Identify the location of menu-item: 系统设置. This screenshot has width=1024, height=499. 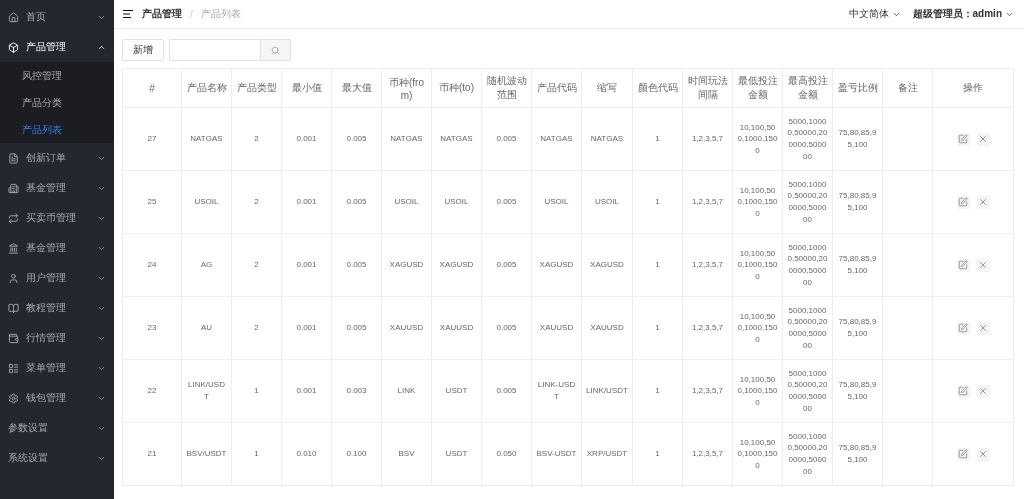
(57, 458).